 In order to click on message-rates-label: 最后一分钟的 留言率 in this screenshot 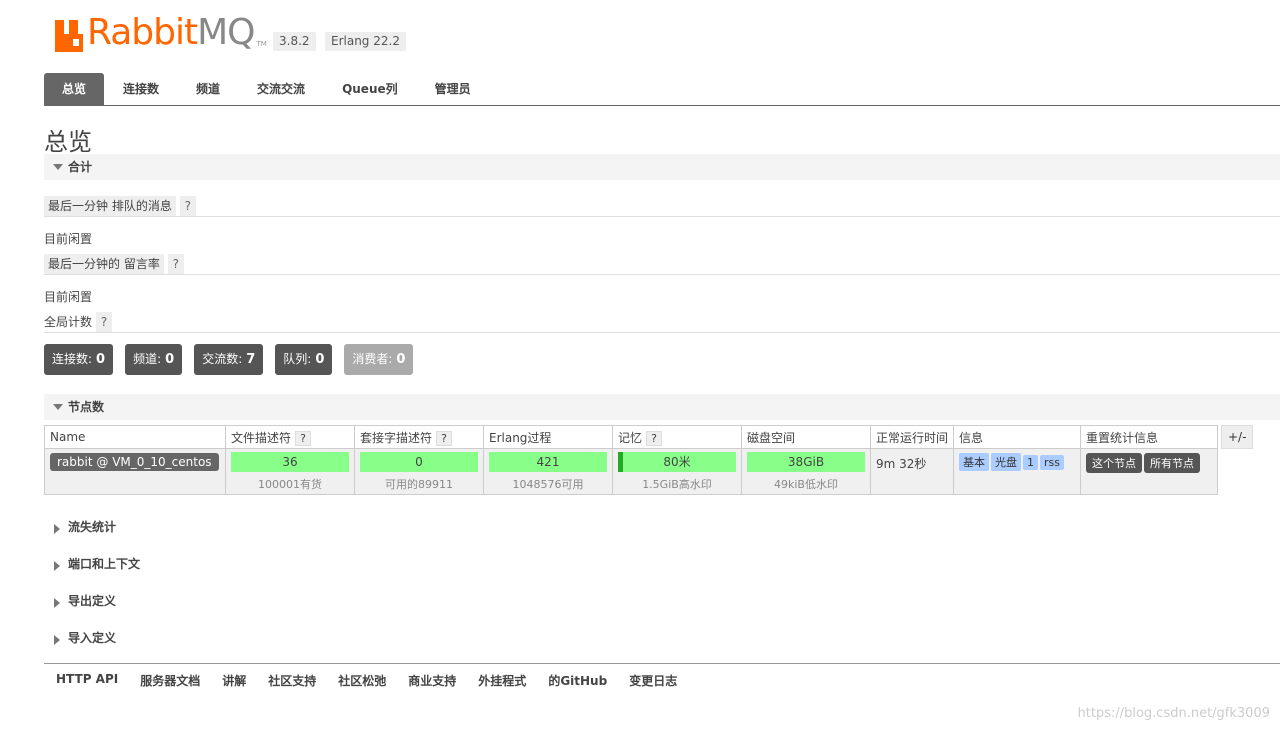, I will do `click(104, 264)`.